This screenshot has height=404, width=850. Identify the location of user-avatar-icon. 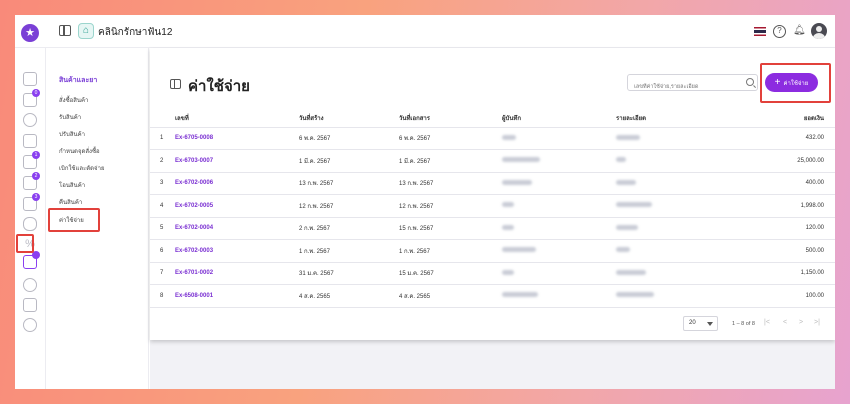
(819, 31).